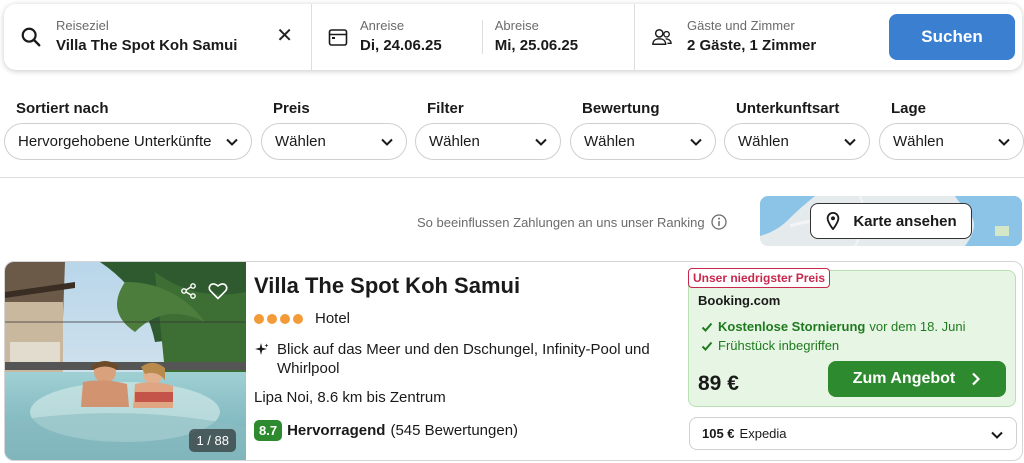 The width and height of the screenshot is (1024, 463). Describe the element at coordinates (752, 45) in the screenshot. I see `guests-value: 2 Gäste, 1 Zimmer` at that location.